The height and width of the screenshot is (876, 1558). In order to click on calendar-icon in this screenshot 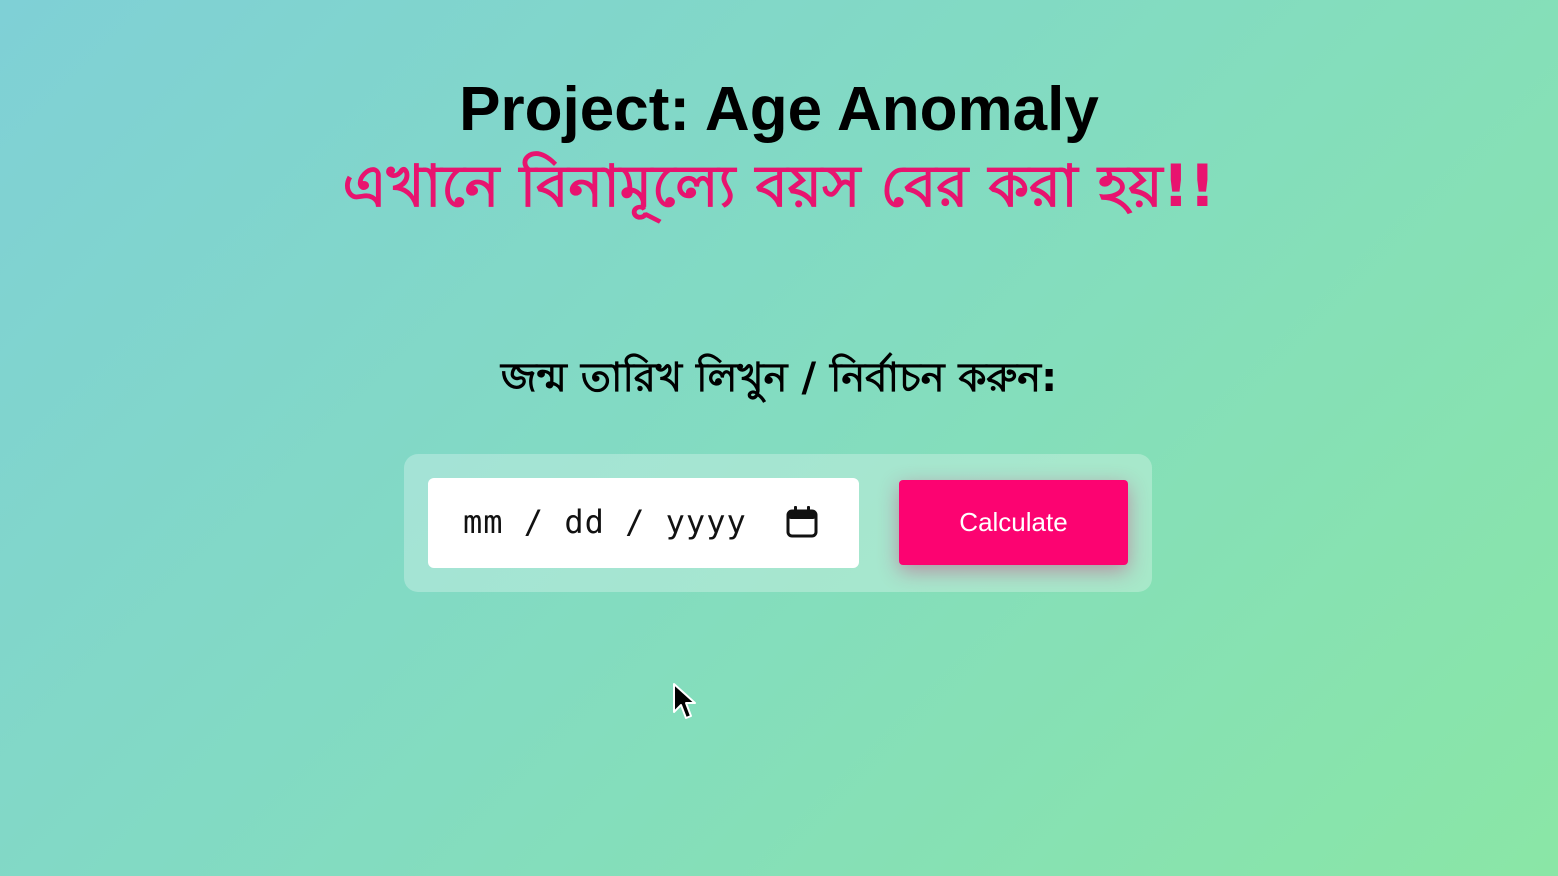, I will do `click(802, 522)`.